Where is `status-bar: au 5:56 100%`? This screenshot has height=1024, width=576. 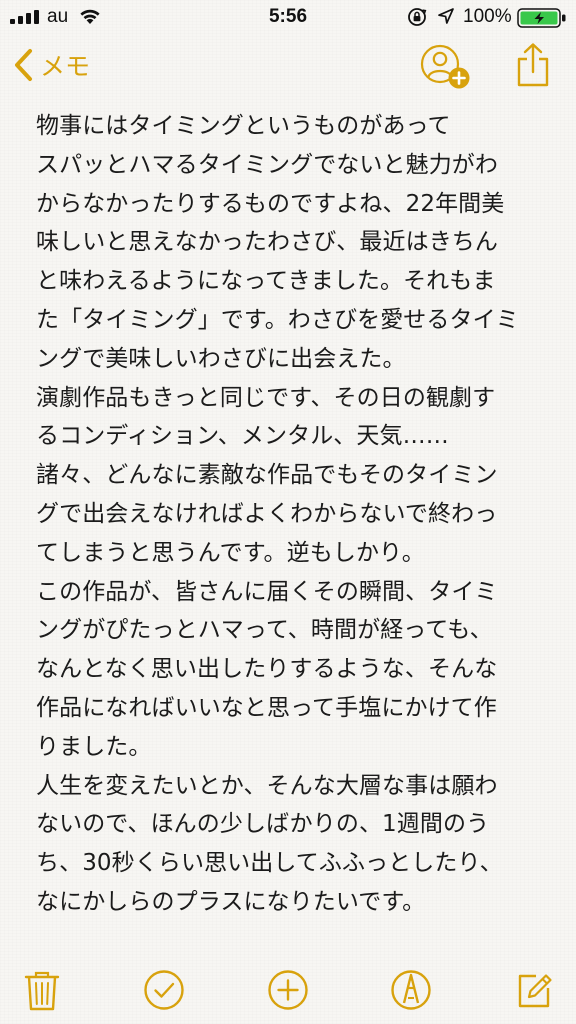
status-bar: au 5:56 100% is located at coordinates (288, 17).